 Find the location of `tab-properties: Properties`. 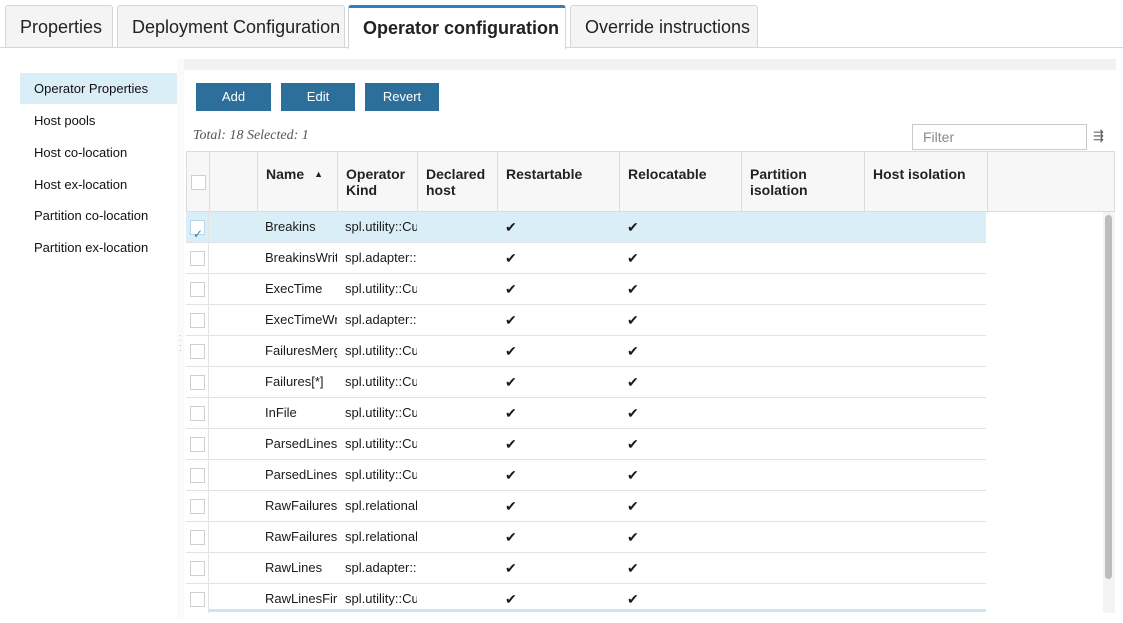

tab-properties: Properties is located at coordinates (59, 26).